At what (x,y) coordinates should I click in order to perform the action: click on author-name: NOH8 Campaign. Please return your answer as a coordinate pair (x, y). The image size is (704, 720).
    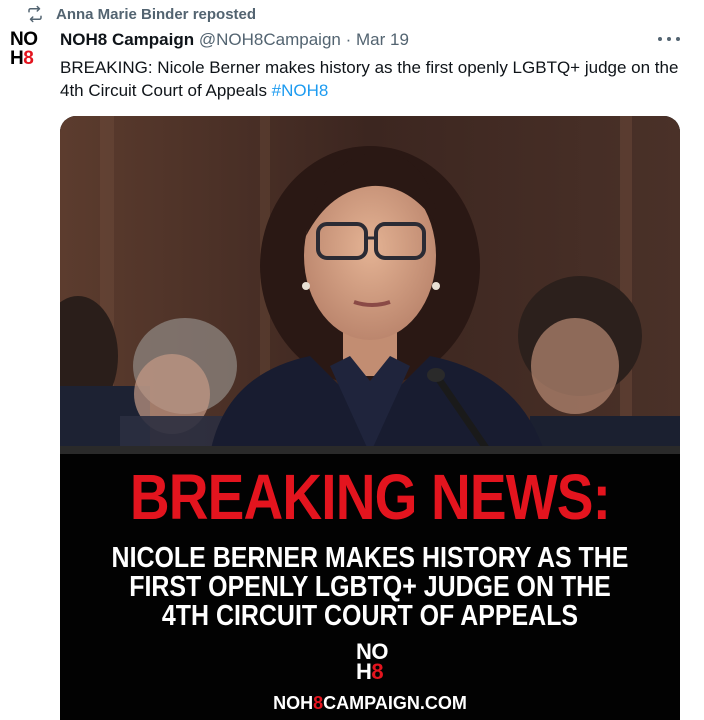
    Looking at the image, I should click on (127, 39).